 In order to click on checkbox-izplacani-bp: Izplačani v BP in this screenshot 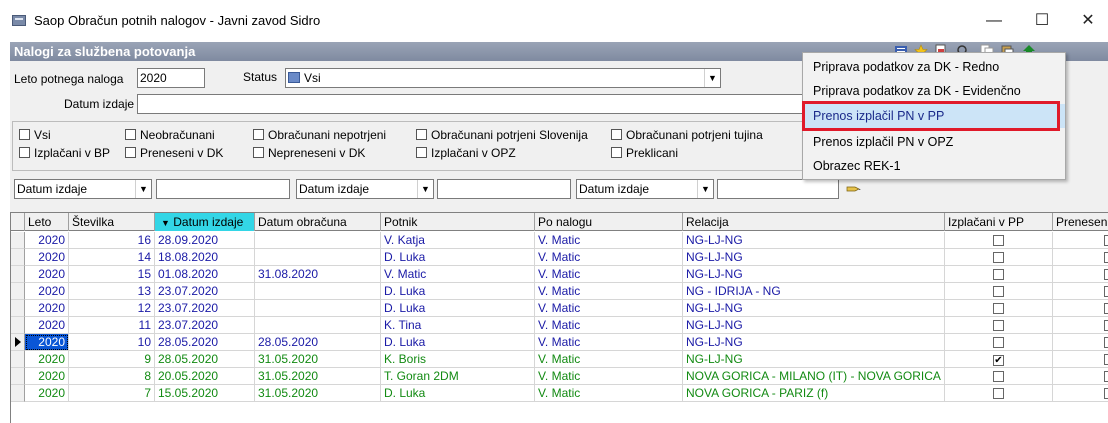, I will do `click(64, 153)`.